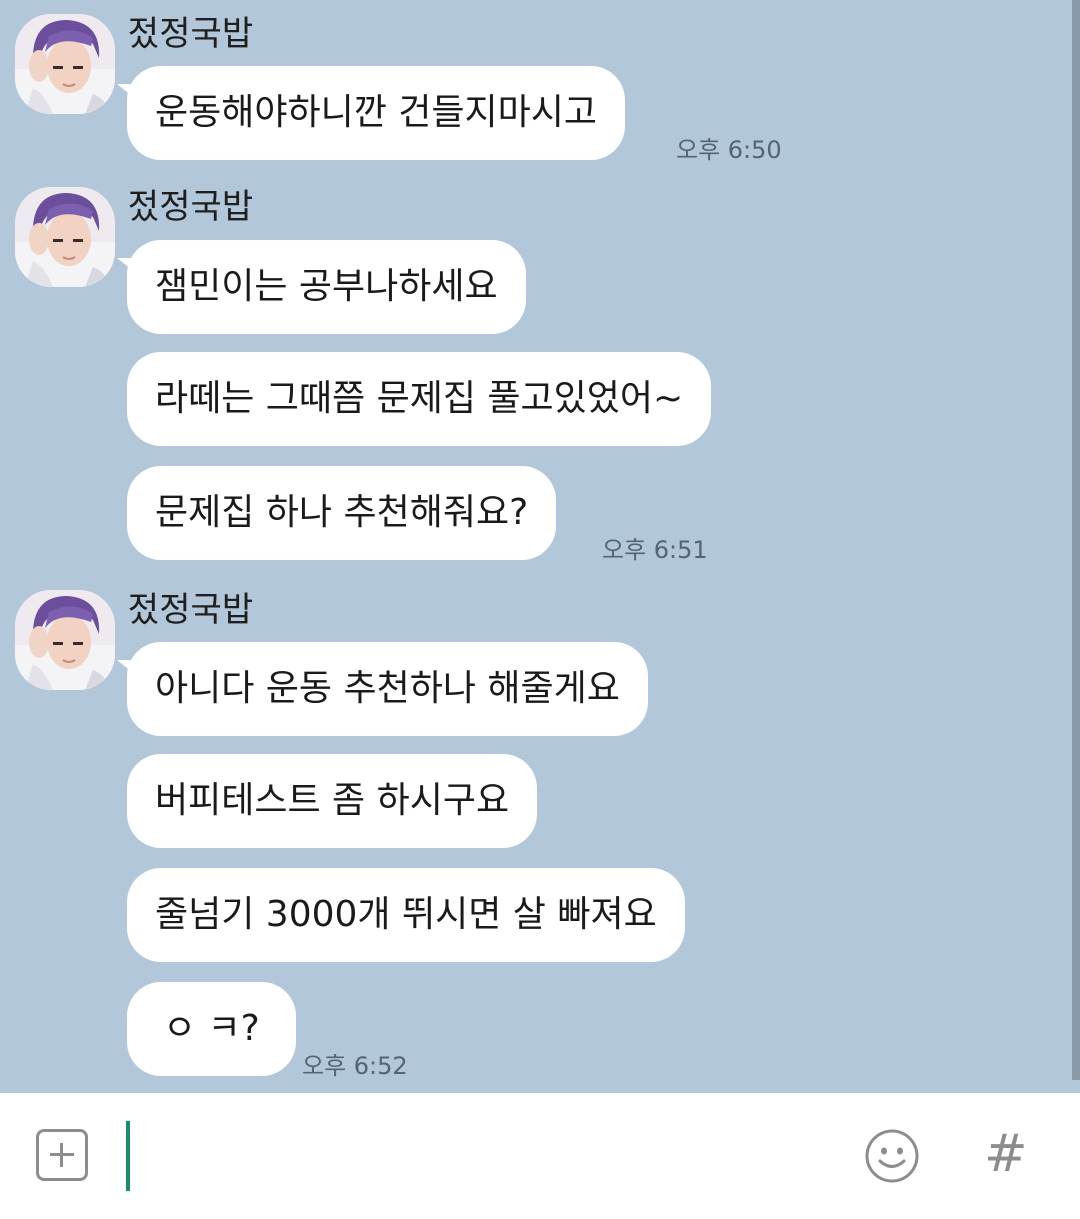 Image resolution: width=1080 pixels, height=1219 pixels. What do you see at coordinates (128, 1156) in the screenshot?
I see `text-cursor` at bounding box center [128, 1156].